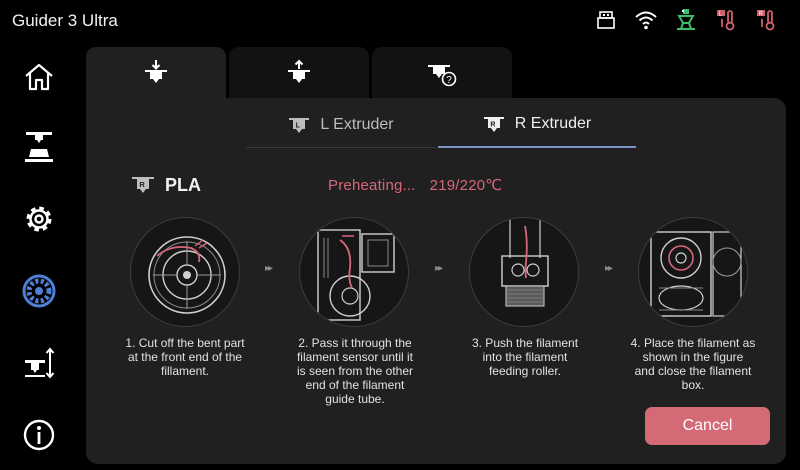  I want to click on extruder-l-badge: L, so click(298, 125).